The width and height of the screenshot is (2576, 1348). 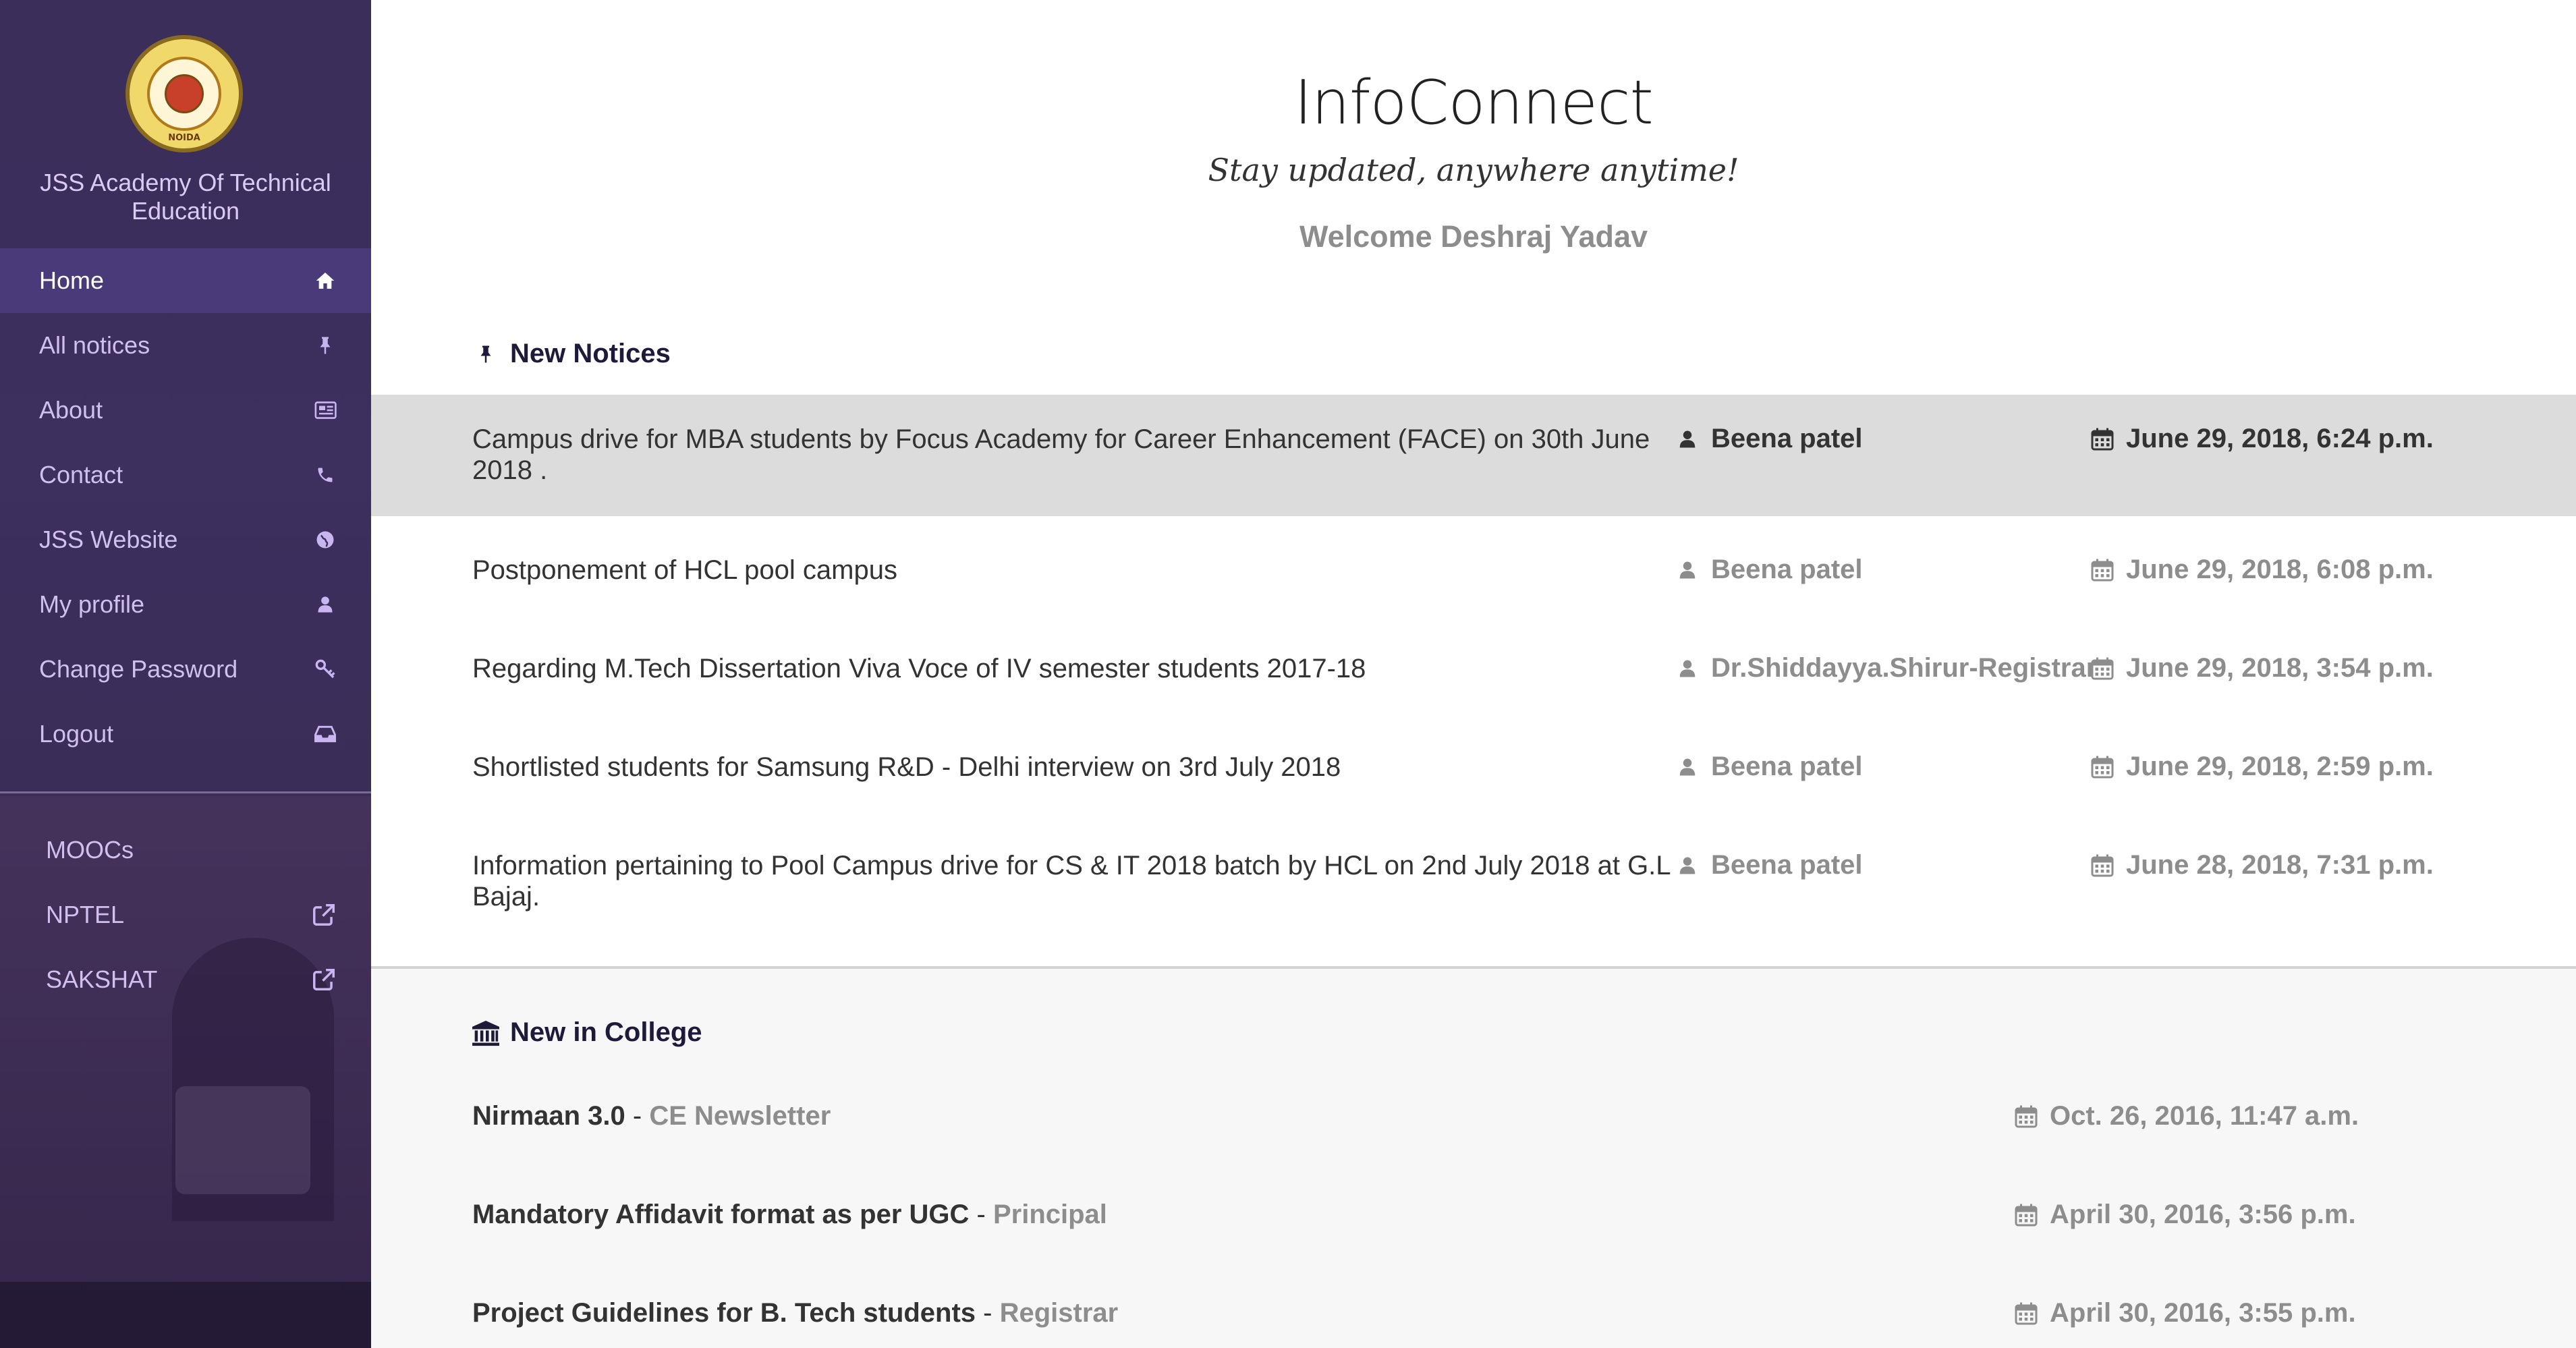 I want to click on sidebar-item-about: About, so click(x=185, y=411).